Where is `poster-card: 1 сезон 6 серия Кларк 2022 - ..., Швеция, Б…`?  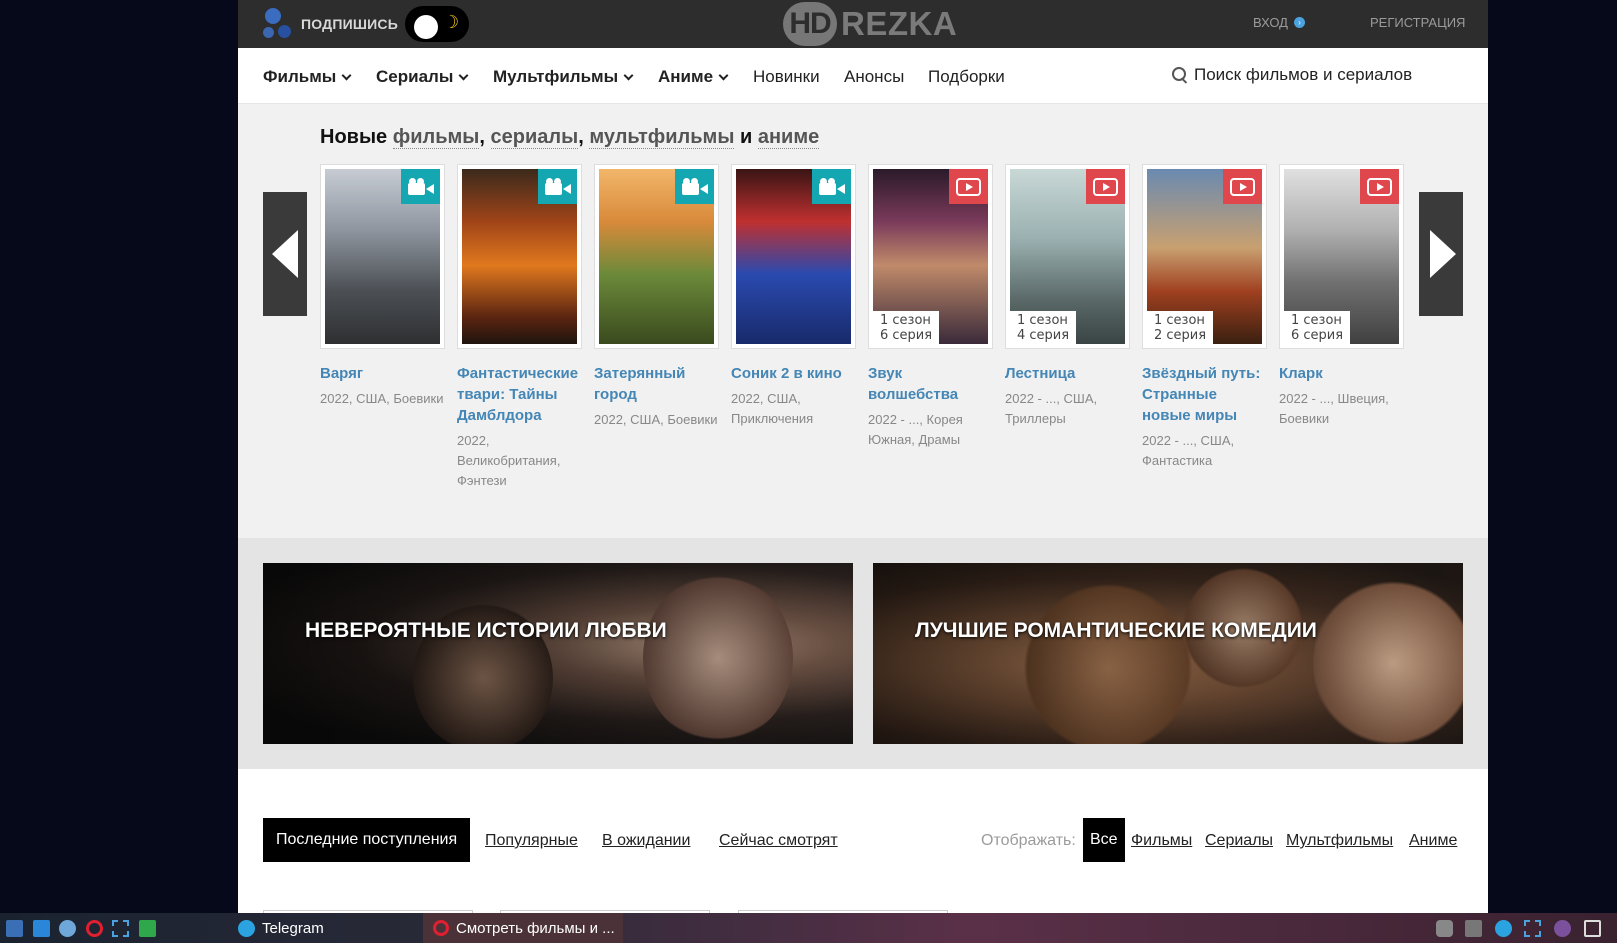 poster-card: 1 сезон 6 серия Кларк 2022 - ..., Швеция, Б… is located at coordinates (1342, 296).